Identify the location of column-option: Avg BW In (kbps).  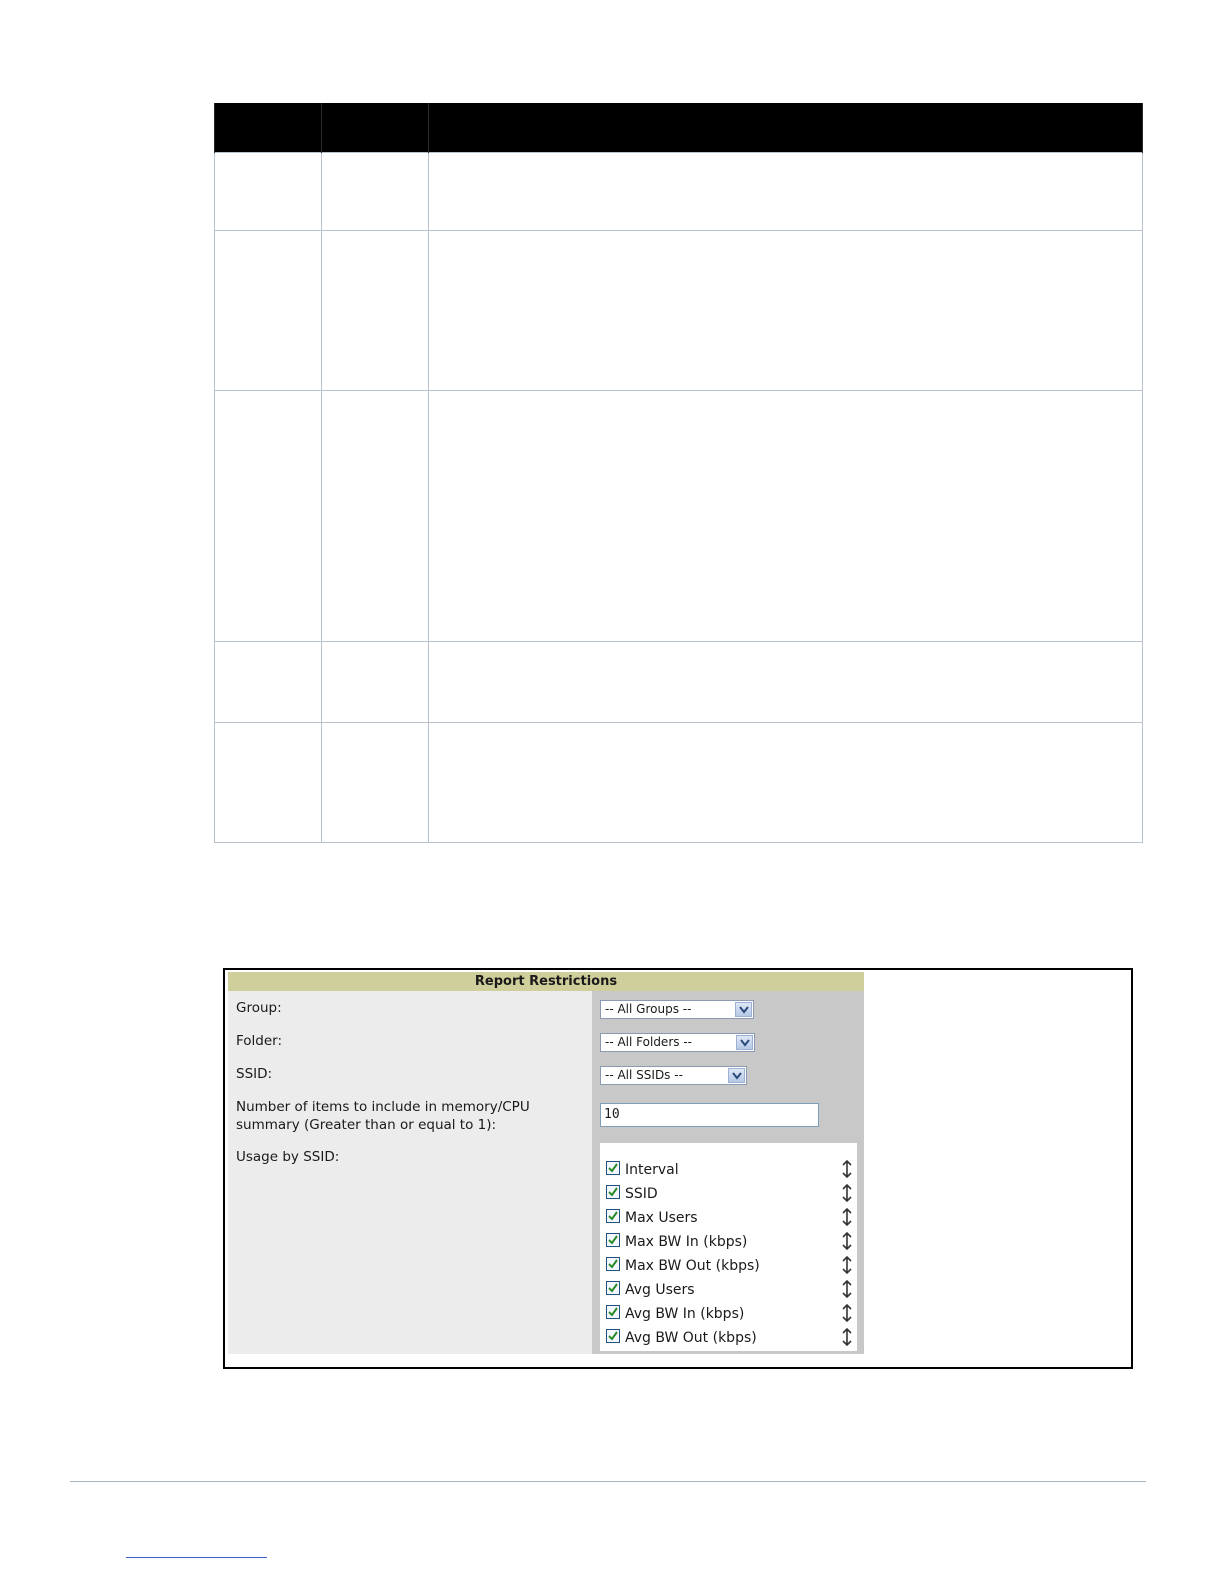
(729, 1314).